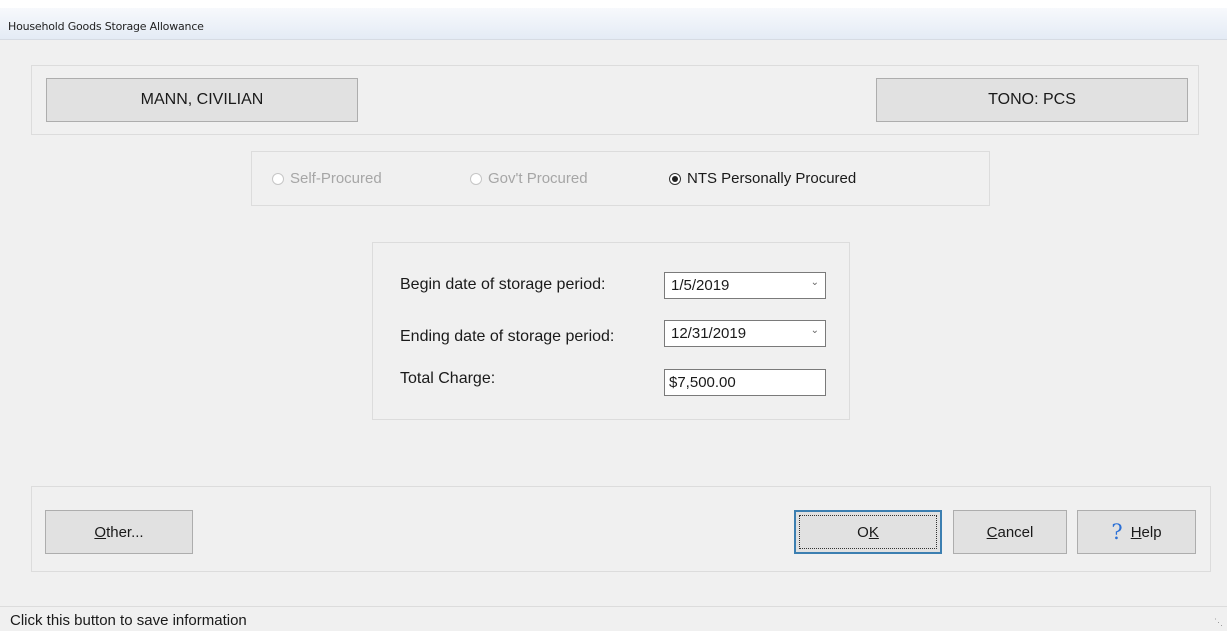 The width and height of the screenshot is (1227, 631). I want to click on resize-grip-icon: ⋱, so click(1218, 622).